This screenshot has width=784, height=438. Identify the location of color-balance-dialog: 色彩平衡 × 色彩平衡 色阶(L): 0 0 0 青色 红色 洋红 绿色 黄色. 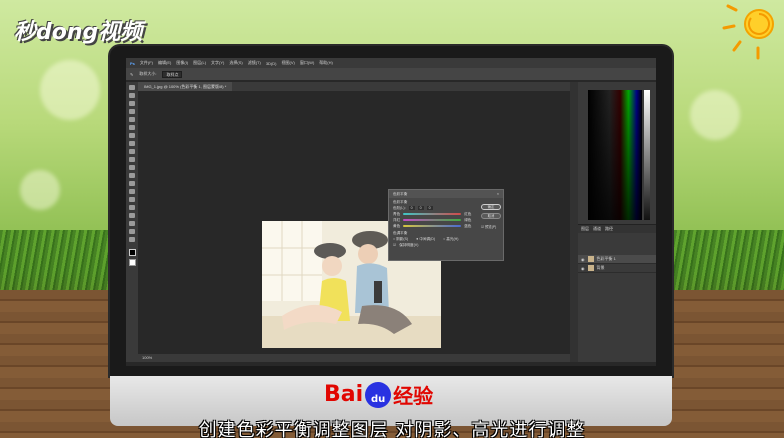
(446, 225).